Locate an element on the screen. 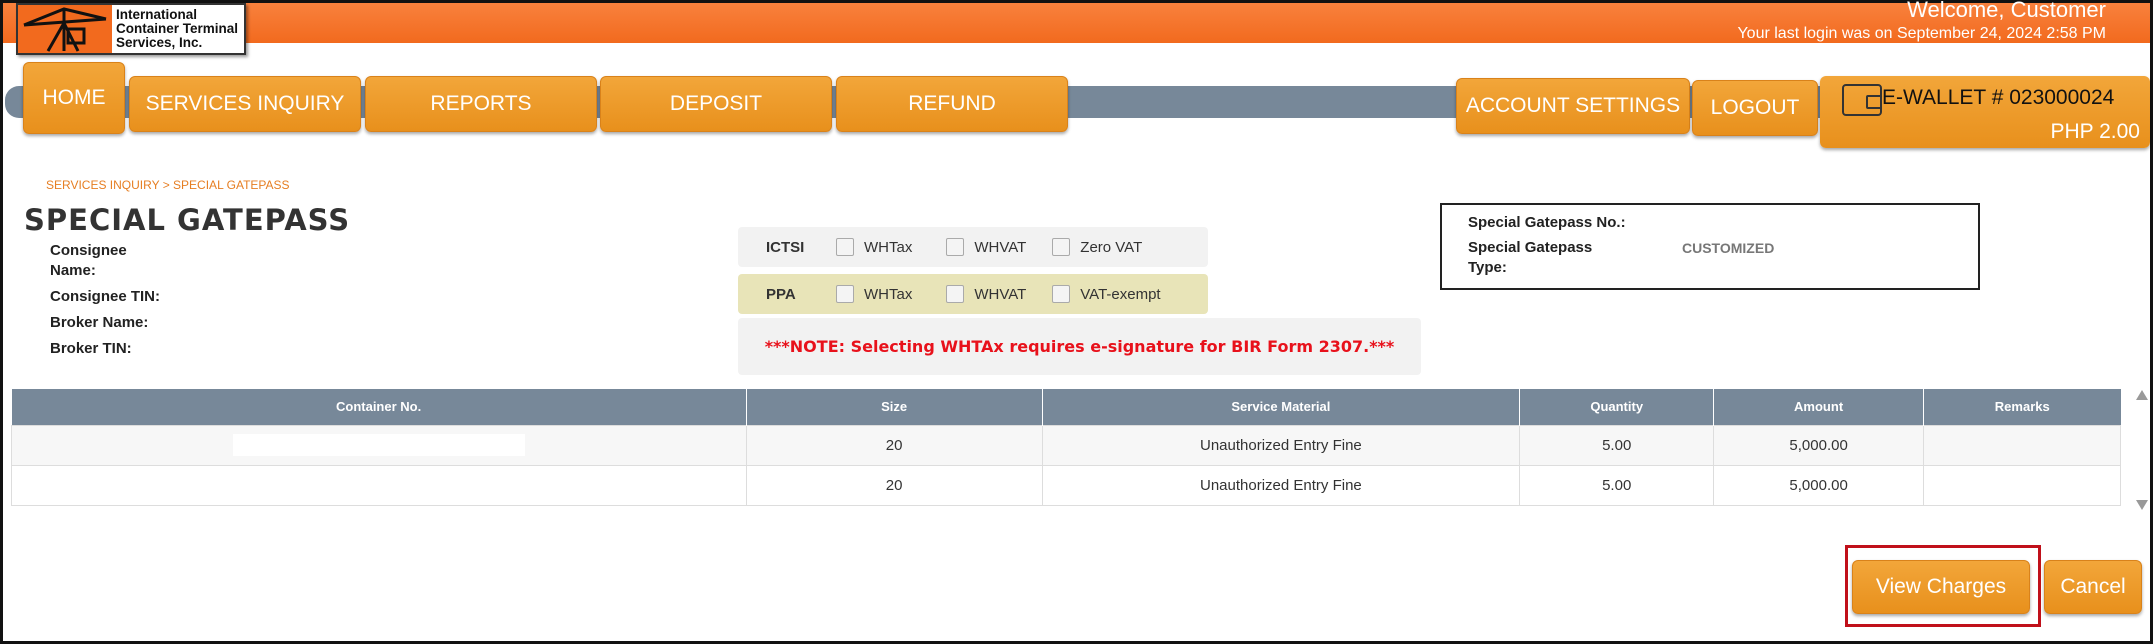 The image size is (2153, 644). nav-refund: REFUND is located at coordinates (952, 104).